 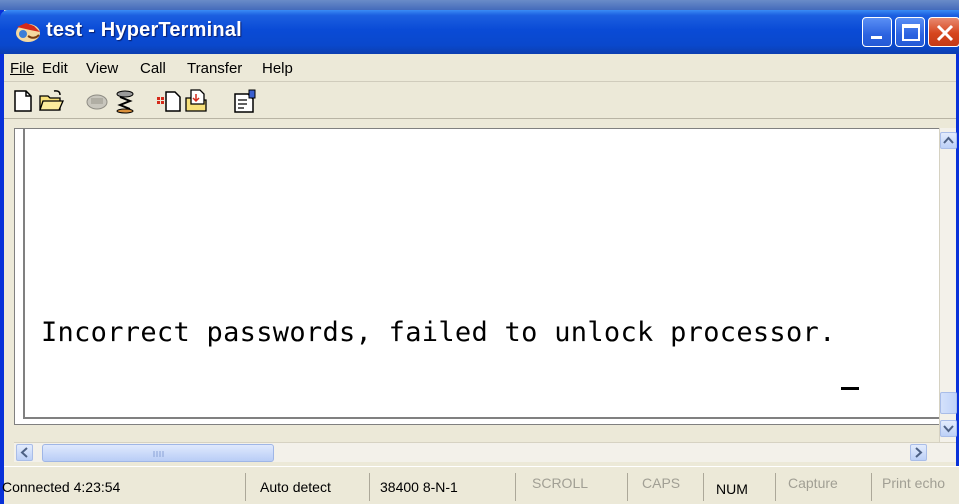 I want to click on status-caps: CAPS, so click(x=668, y=487).